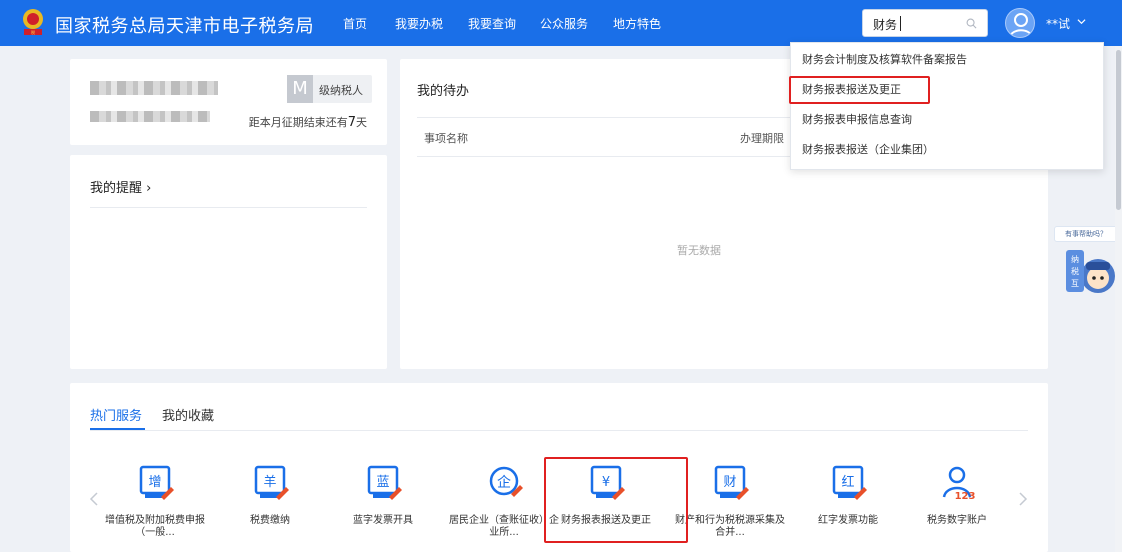  What do you see at coordinates (298, 122) in the screenshot?
I see `deadline-prefix: 距本月征期结束还有` at bounding box center [298, 122].